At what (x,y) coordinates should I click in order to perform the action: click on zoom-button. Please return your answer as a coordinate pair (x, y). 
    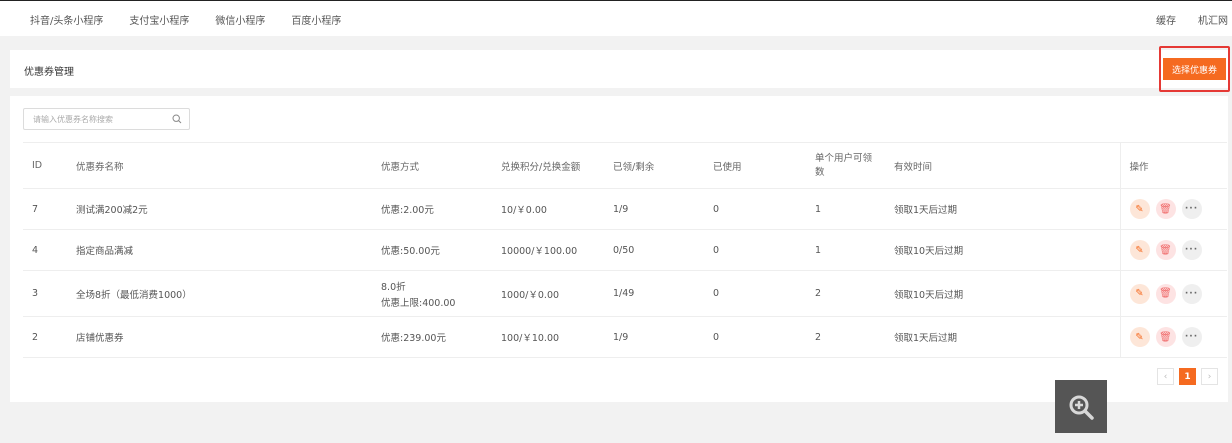
    Looking at the image, I should click on (1081, 406).